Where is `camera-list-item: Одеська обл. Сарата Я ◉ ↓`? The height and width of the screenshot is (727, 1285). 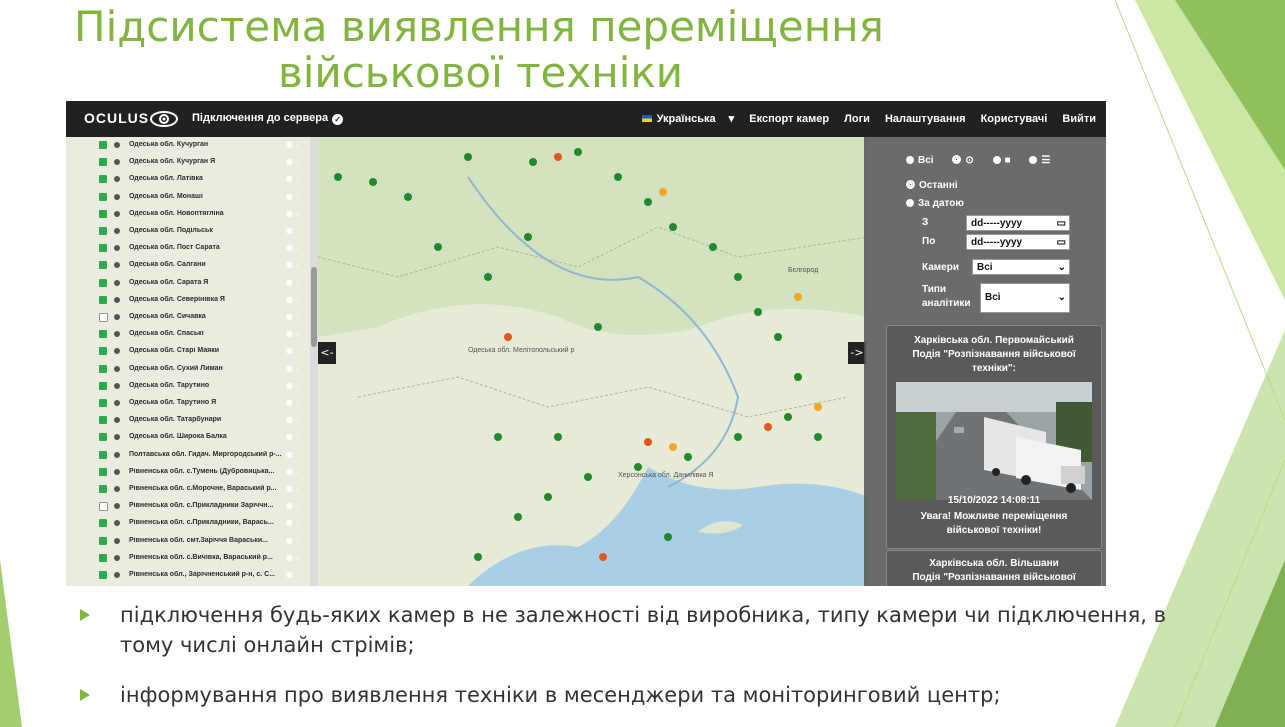
camera-list-item: Одеська обл. Сарата Я ◉ ↓ is located at coordinates (188, 283).